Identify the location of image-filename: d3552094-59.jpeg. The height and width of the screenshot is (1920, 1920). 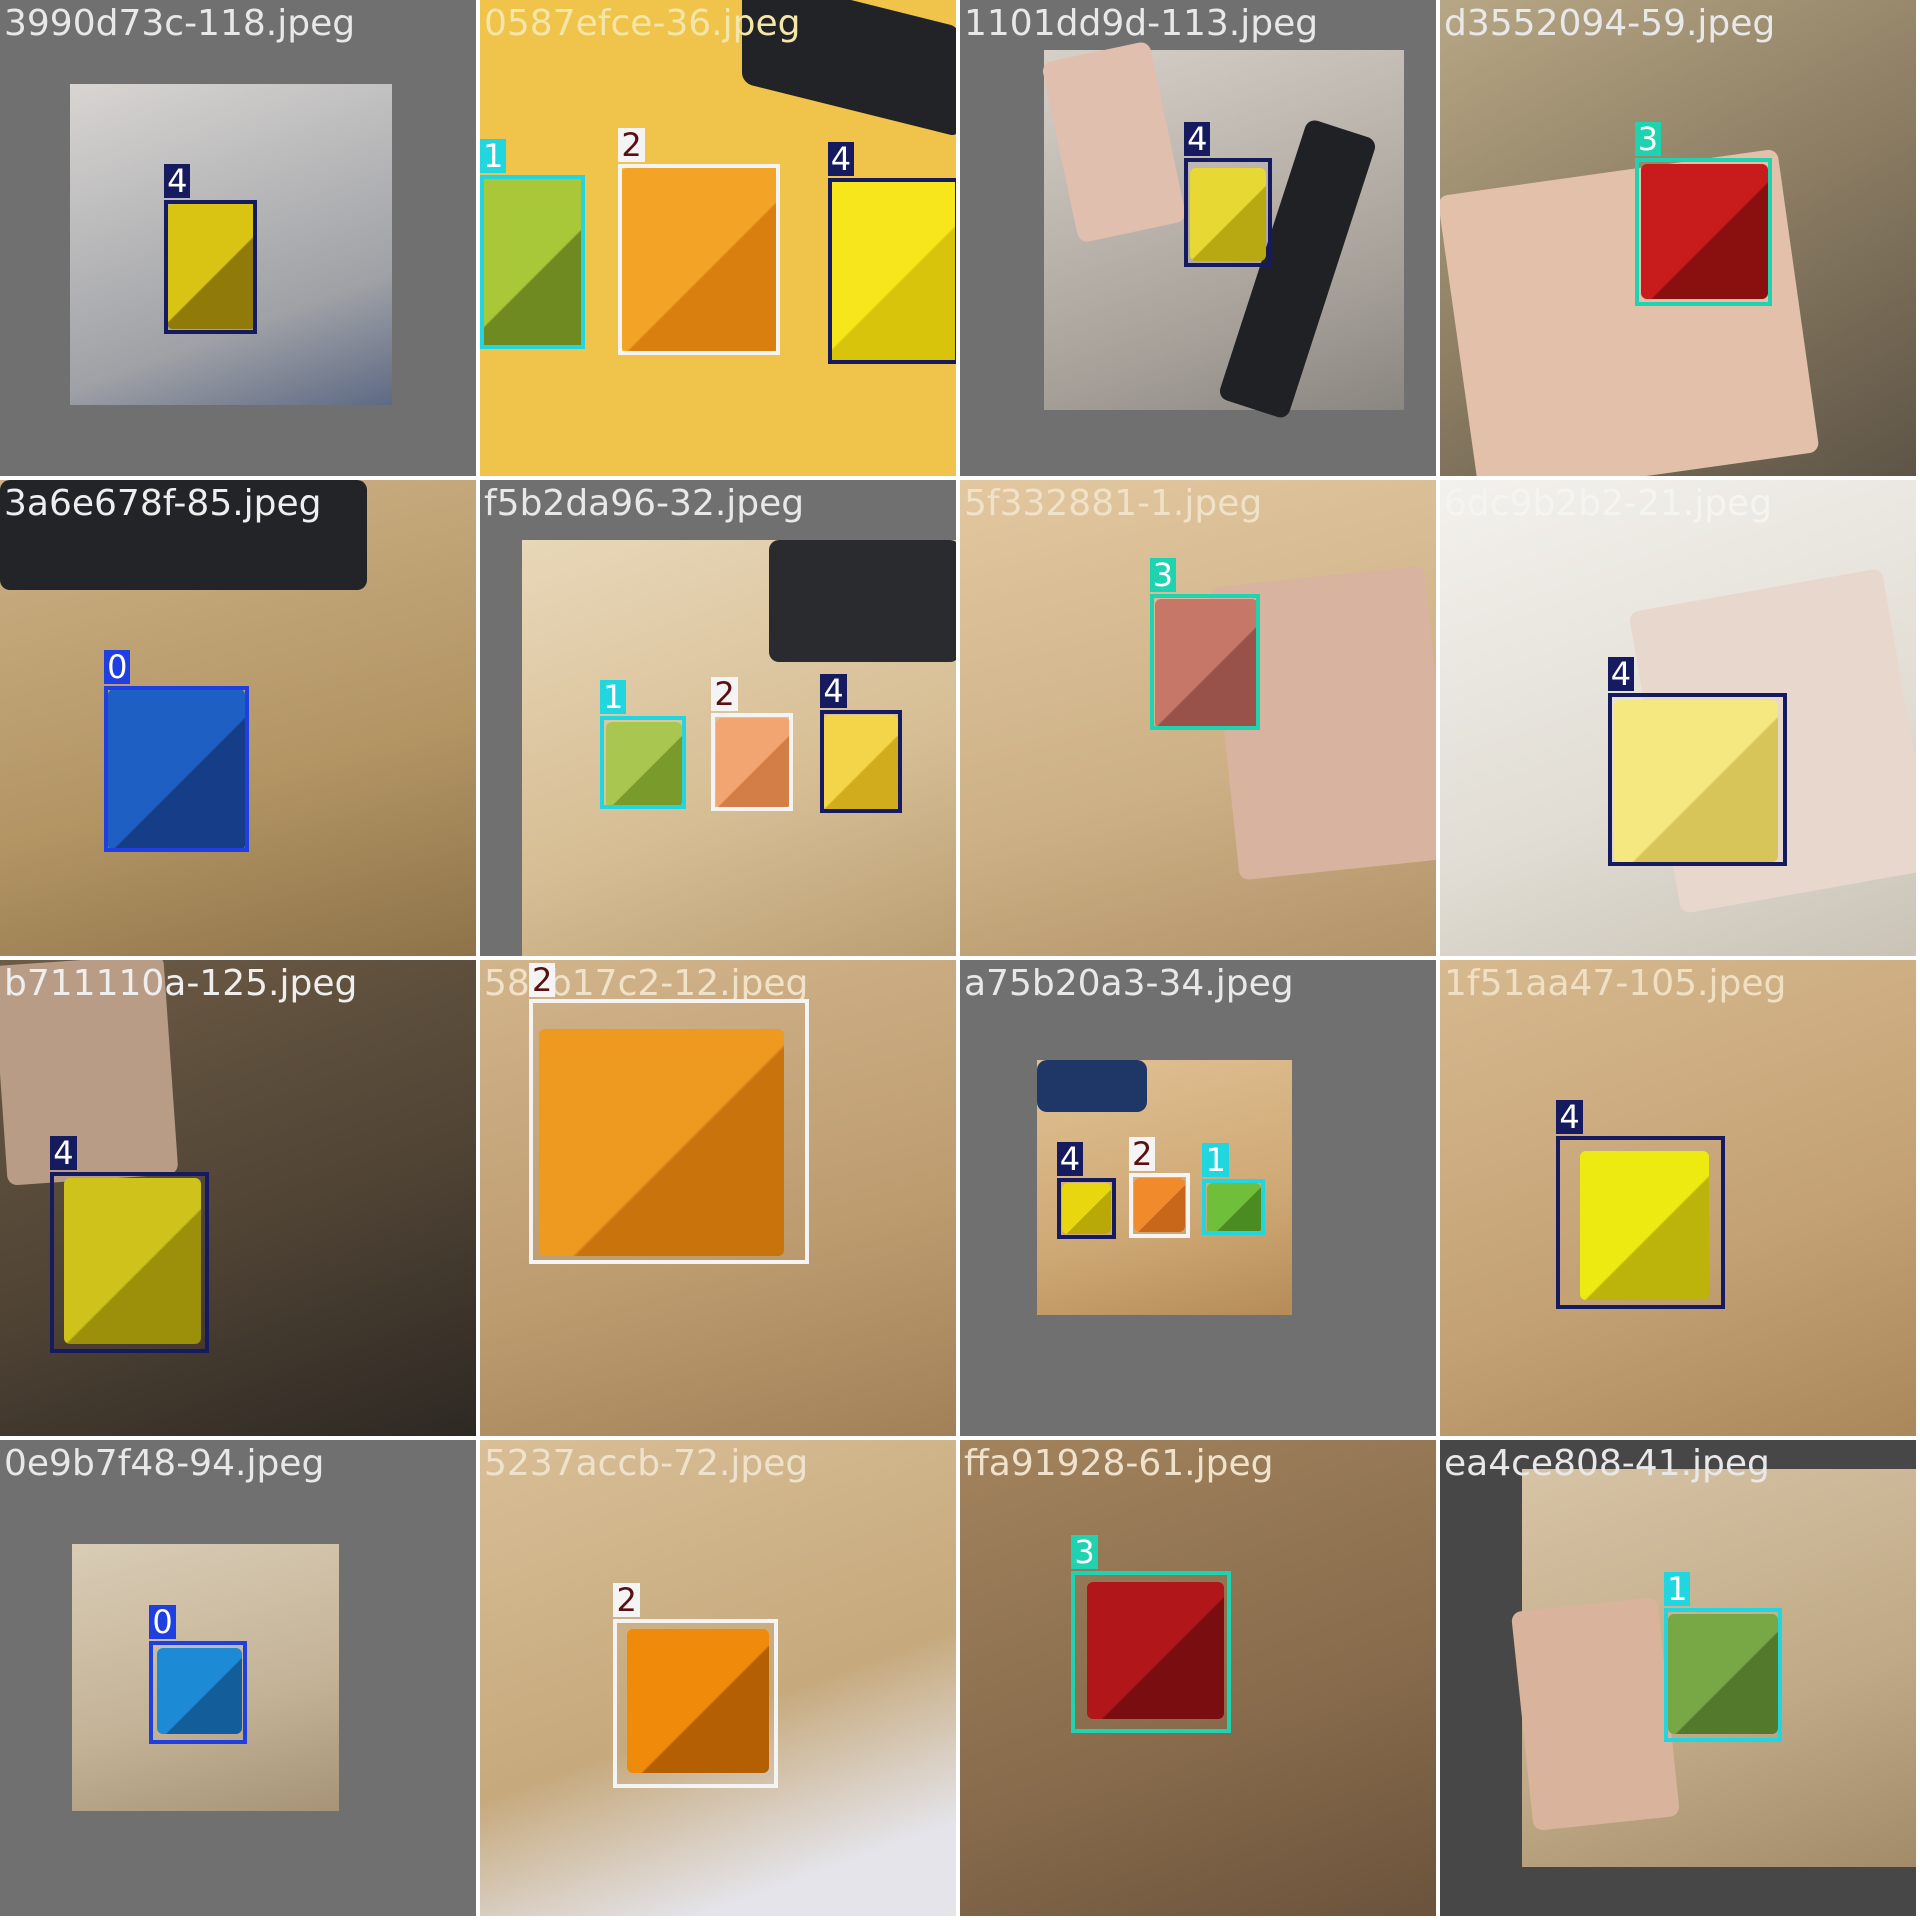
(1610, 23).